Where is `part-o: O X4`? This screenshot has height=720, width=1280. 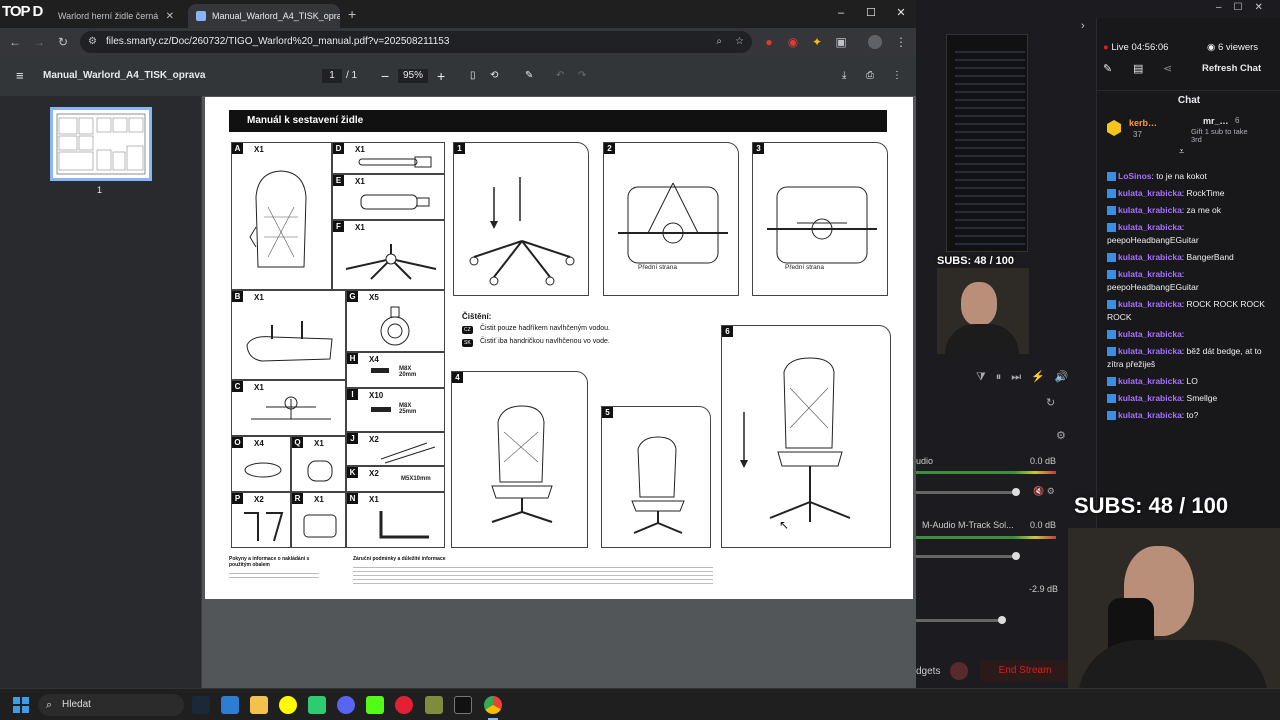 part-o: O X4 is located at coordinates (261, 464).